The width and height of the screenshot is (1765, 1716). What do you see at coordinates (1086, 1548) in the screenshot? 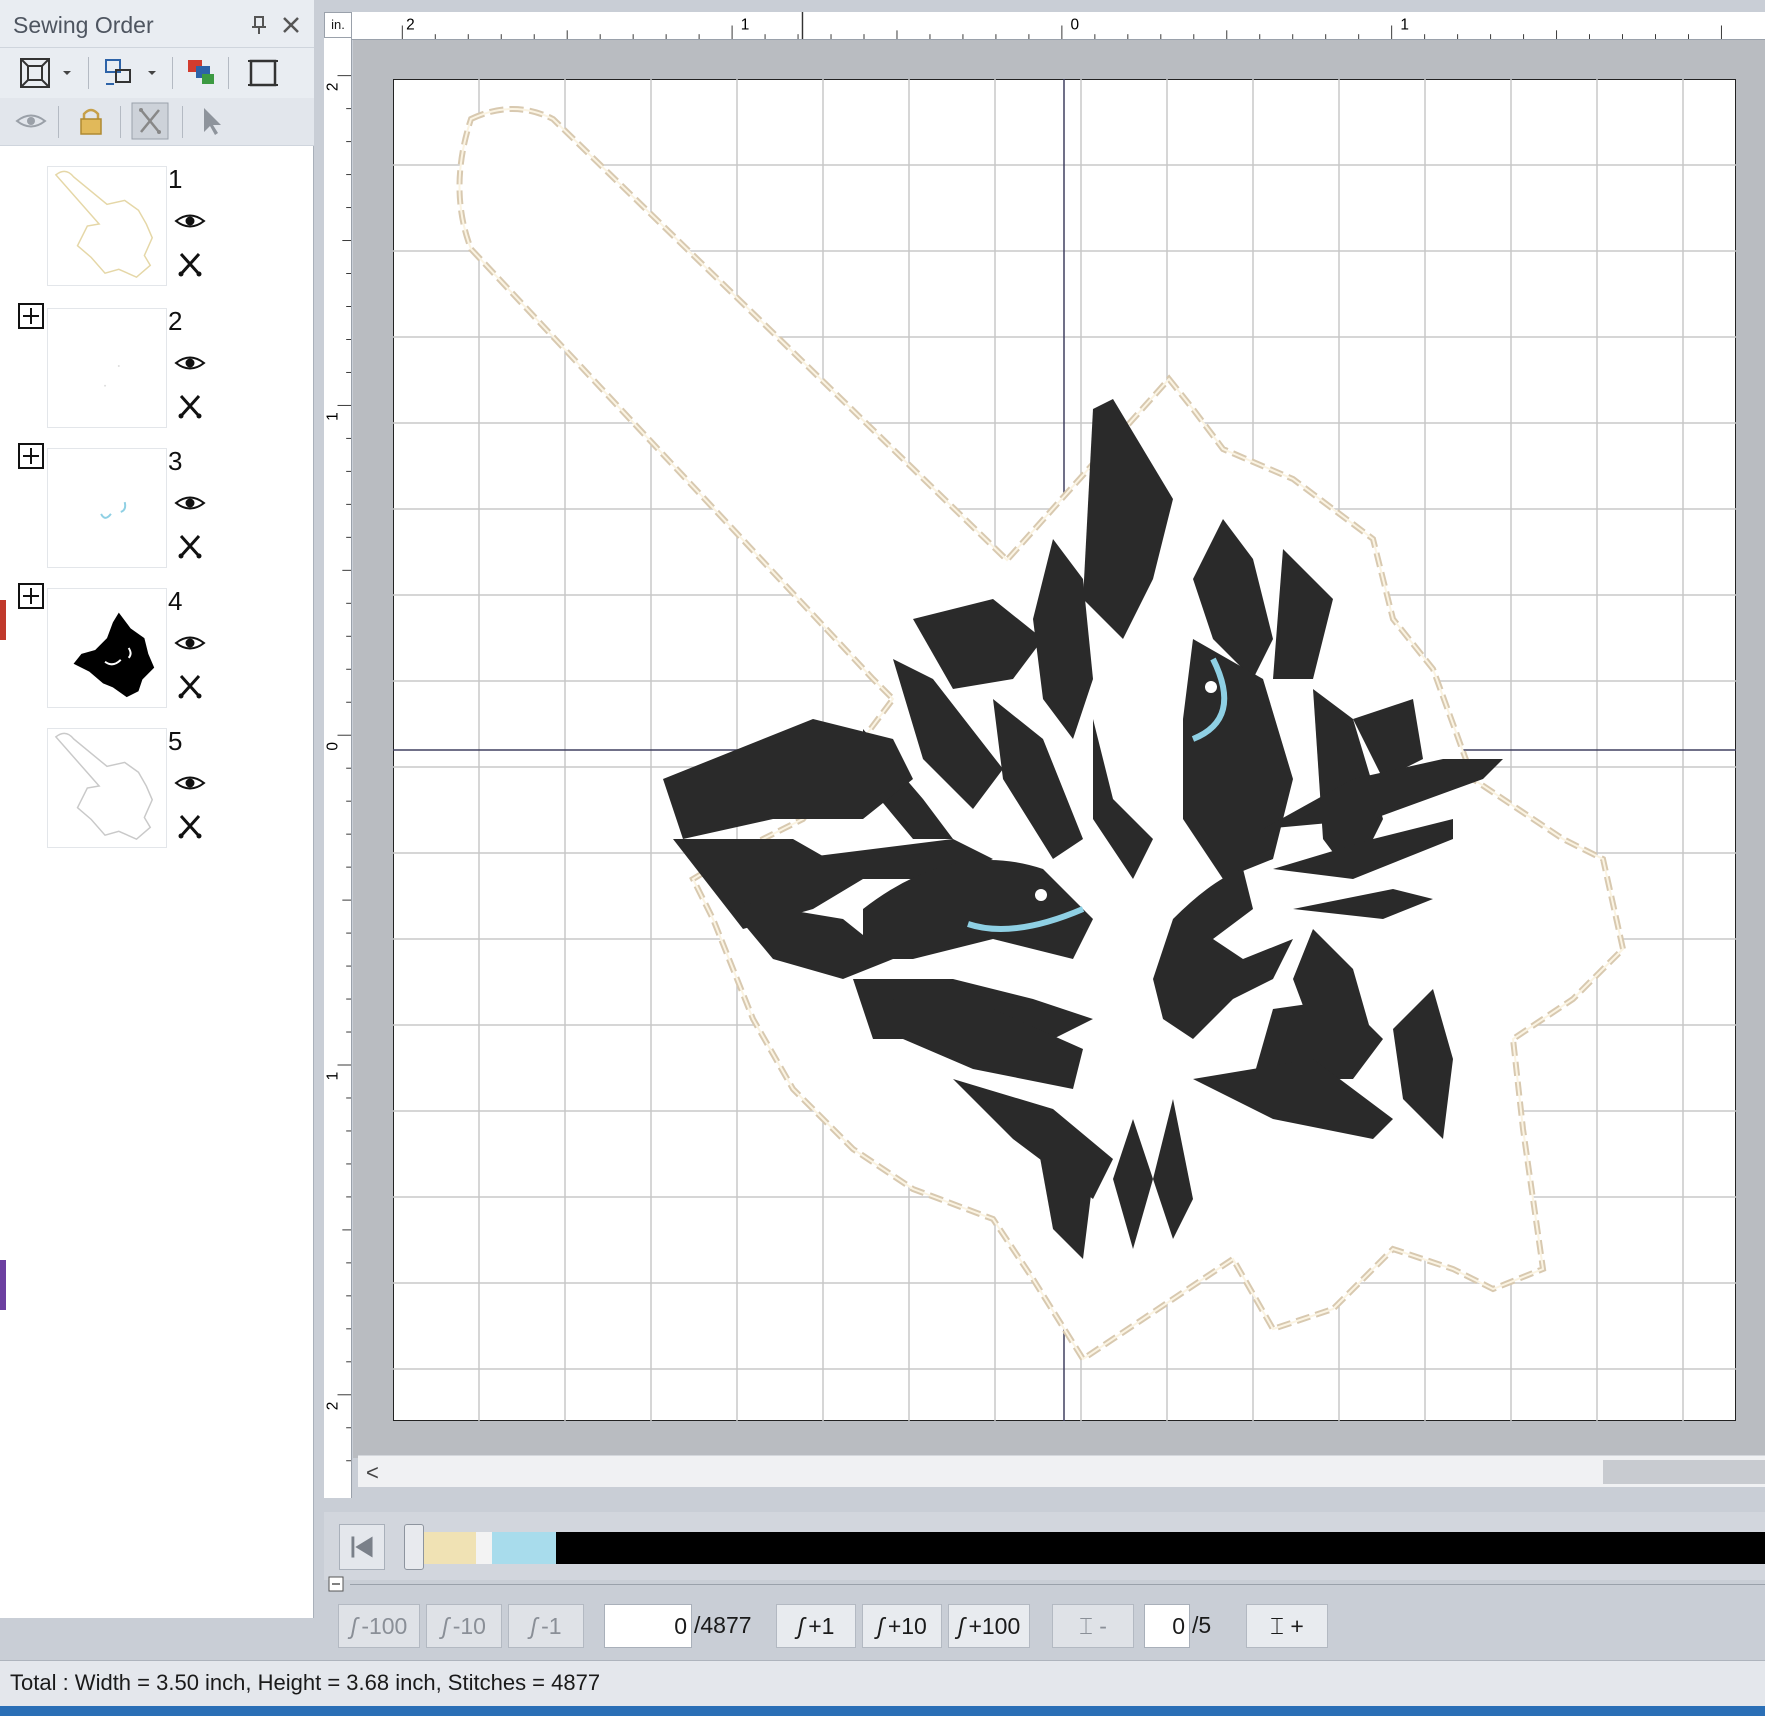
I see `stitch-progress-track` at bounding box center [1086, 1548].